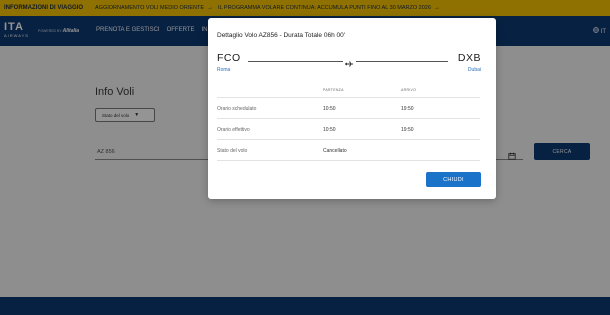 This screenshot has width=610, height=315. I want to click on arrival-airport-code: DXB, so click(469, 58).